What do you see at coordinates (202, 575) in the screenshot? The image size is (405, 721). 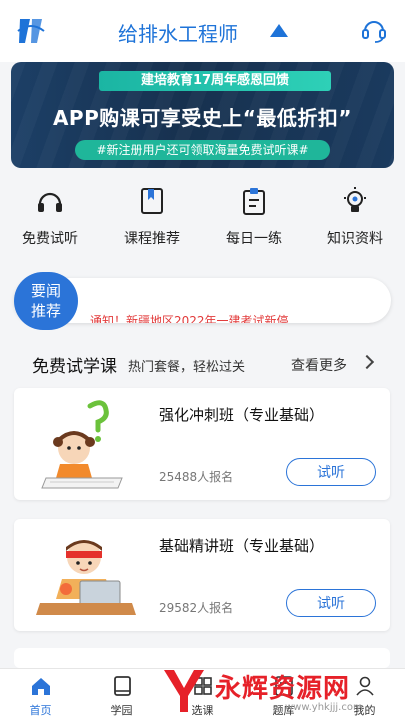 I see `course-card: 基础精讲班（专业基础） 29582人报名 试听` at bounding box center [202, 575].